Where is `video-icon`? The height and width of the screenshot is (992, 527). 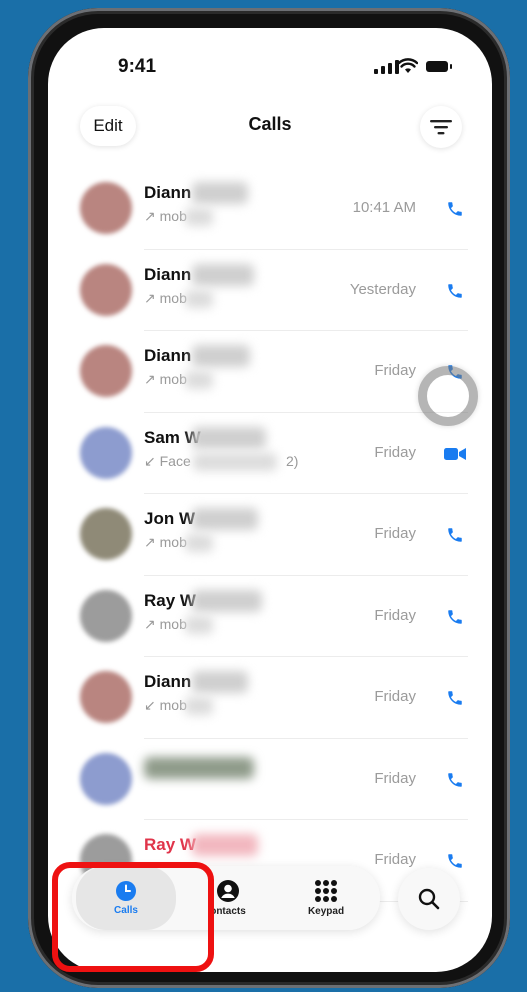
video-icon is located at coordinates (455, 453).